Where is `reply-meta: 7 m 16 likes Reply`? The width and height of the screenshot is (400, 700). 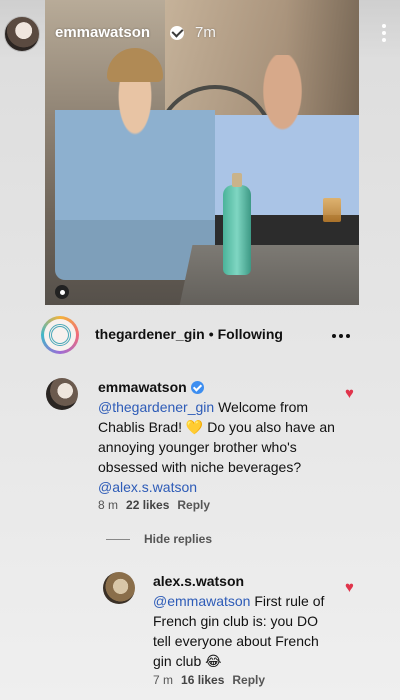 reply-meta: 7 m 16 likes Reply is located at coordinates (209, 680).